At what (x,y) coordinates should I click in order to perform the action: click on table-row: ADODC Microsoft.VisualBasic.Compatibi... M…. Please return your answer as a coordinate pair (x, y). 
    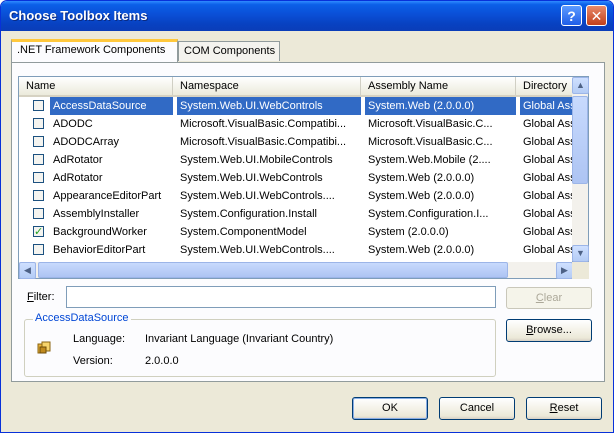
    Looking at the image, I should click on (296, 124).